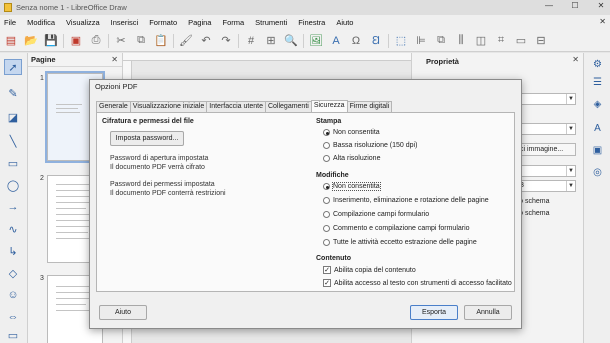 This screenshot has height=343, width=610. I want to click on tab-generale: Generale, so click(113, 106).